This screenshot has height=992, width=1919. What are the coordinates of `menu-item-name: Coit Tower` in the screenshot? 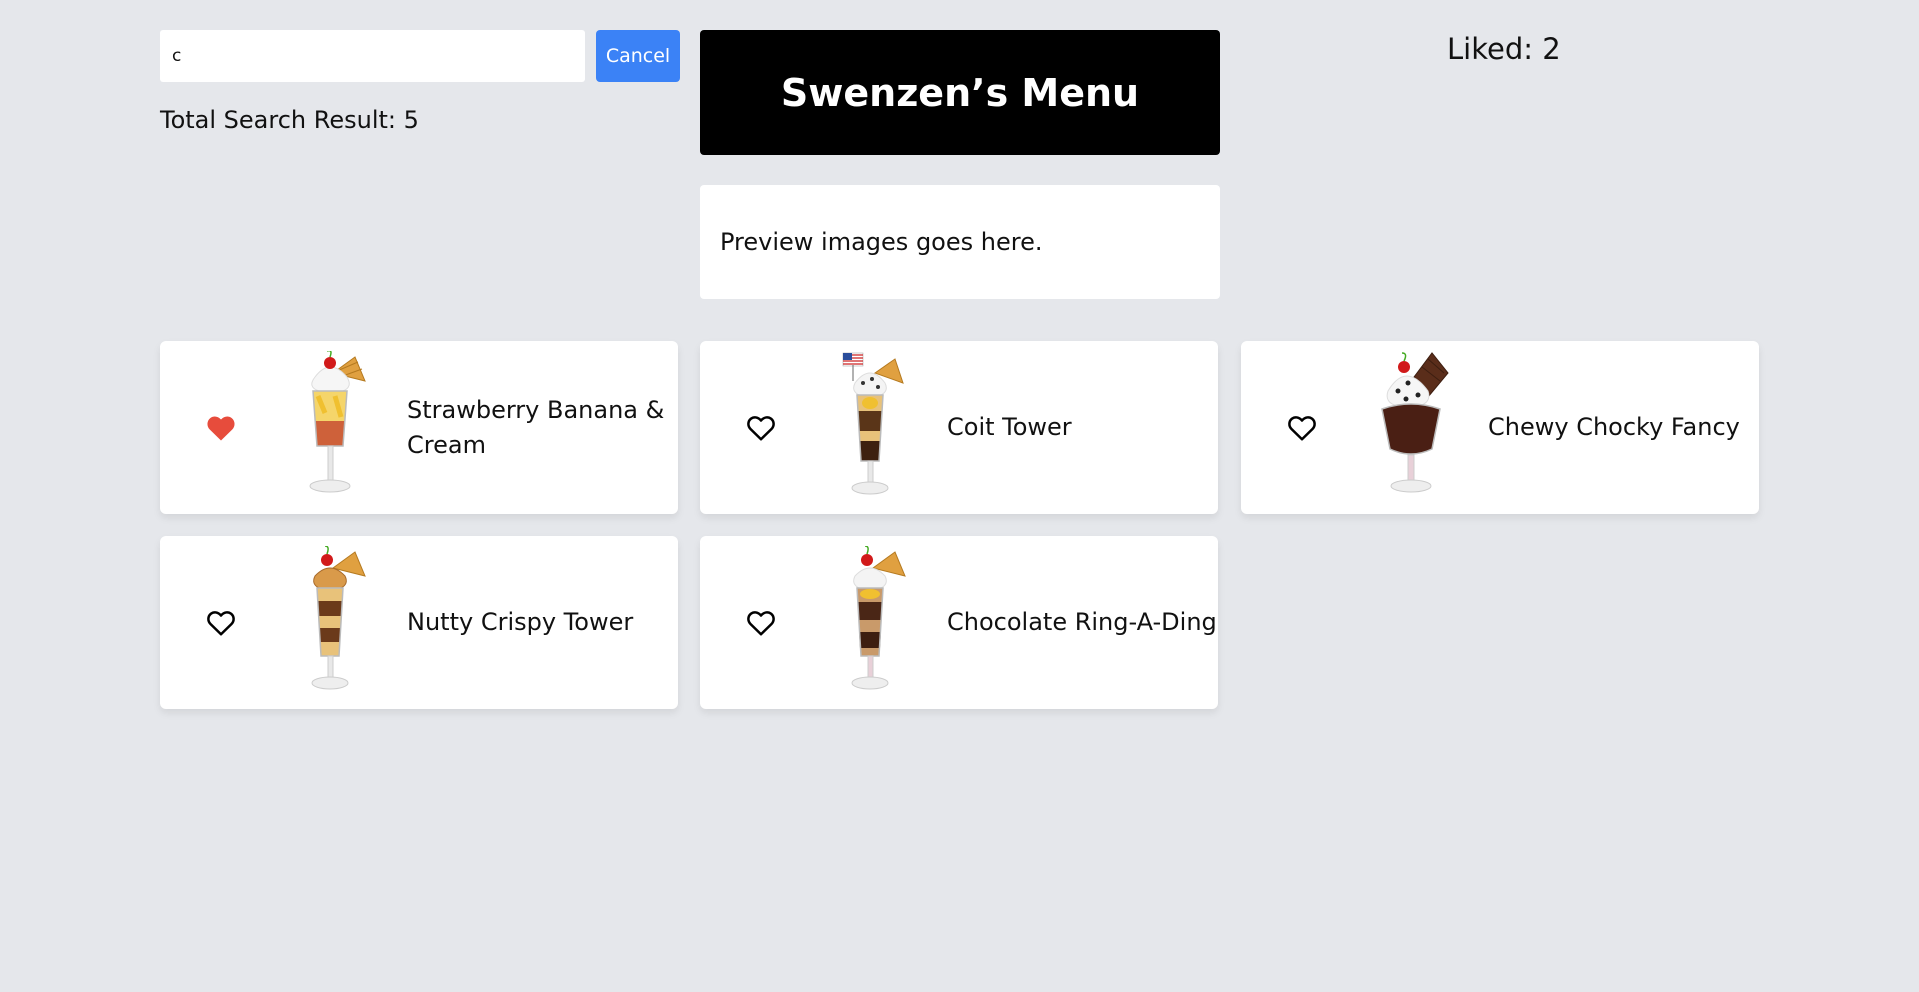 It's located at (1009, 427).